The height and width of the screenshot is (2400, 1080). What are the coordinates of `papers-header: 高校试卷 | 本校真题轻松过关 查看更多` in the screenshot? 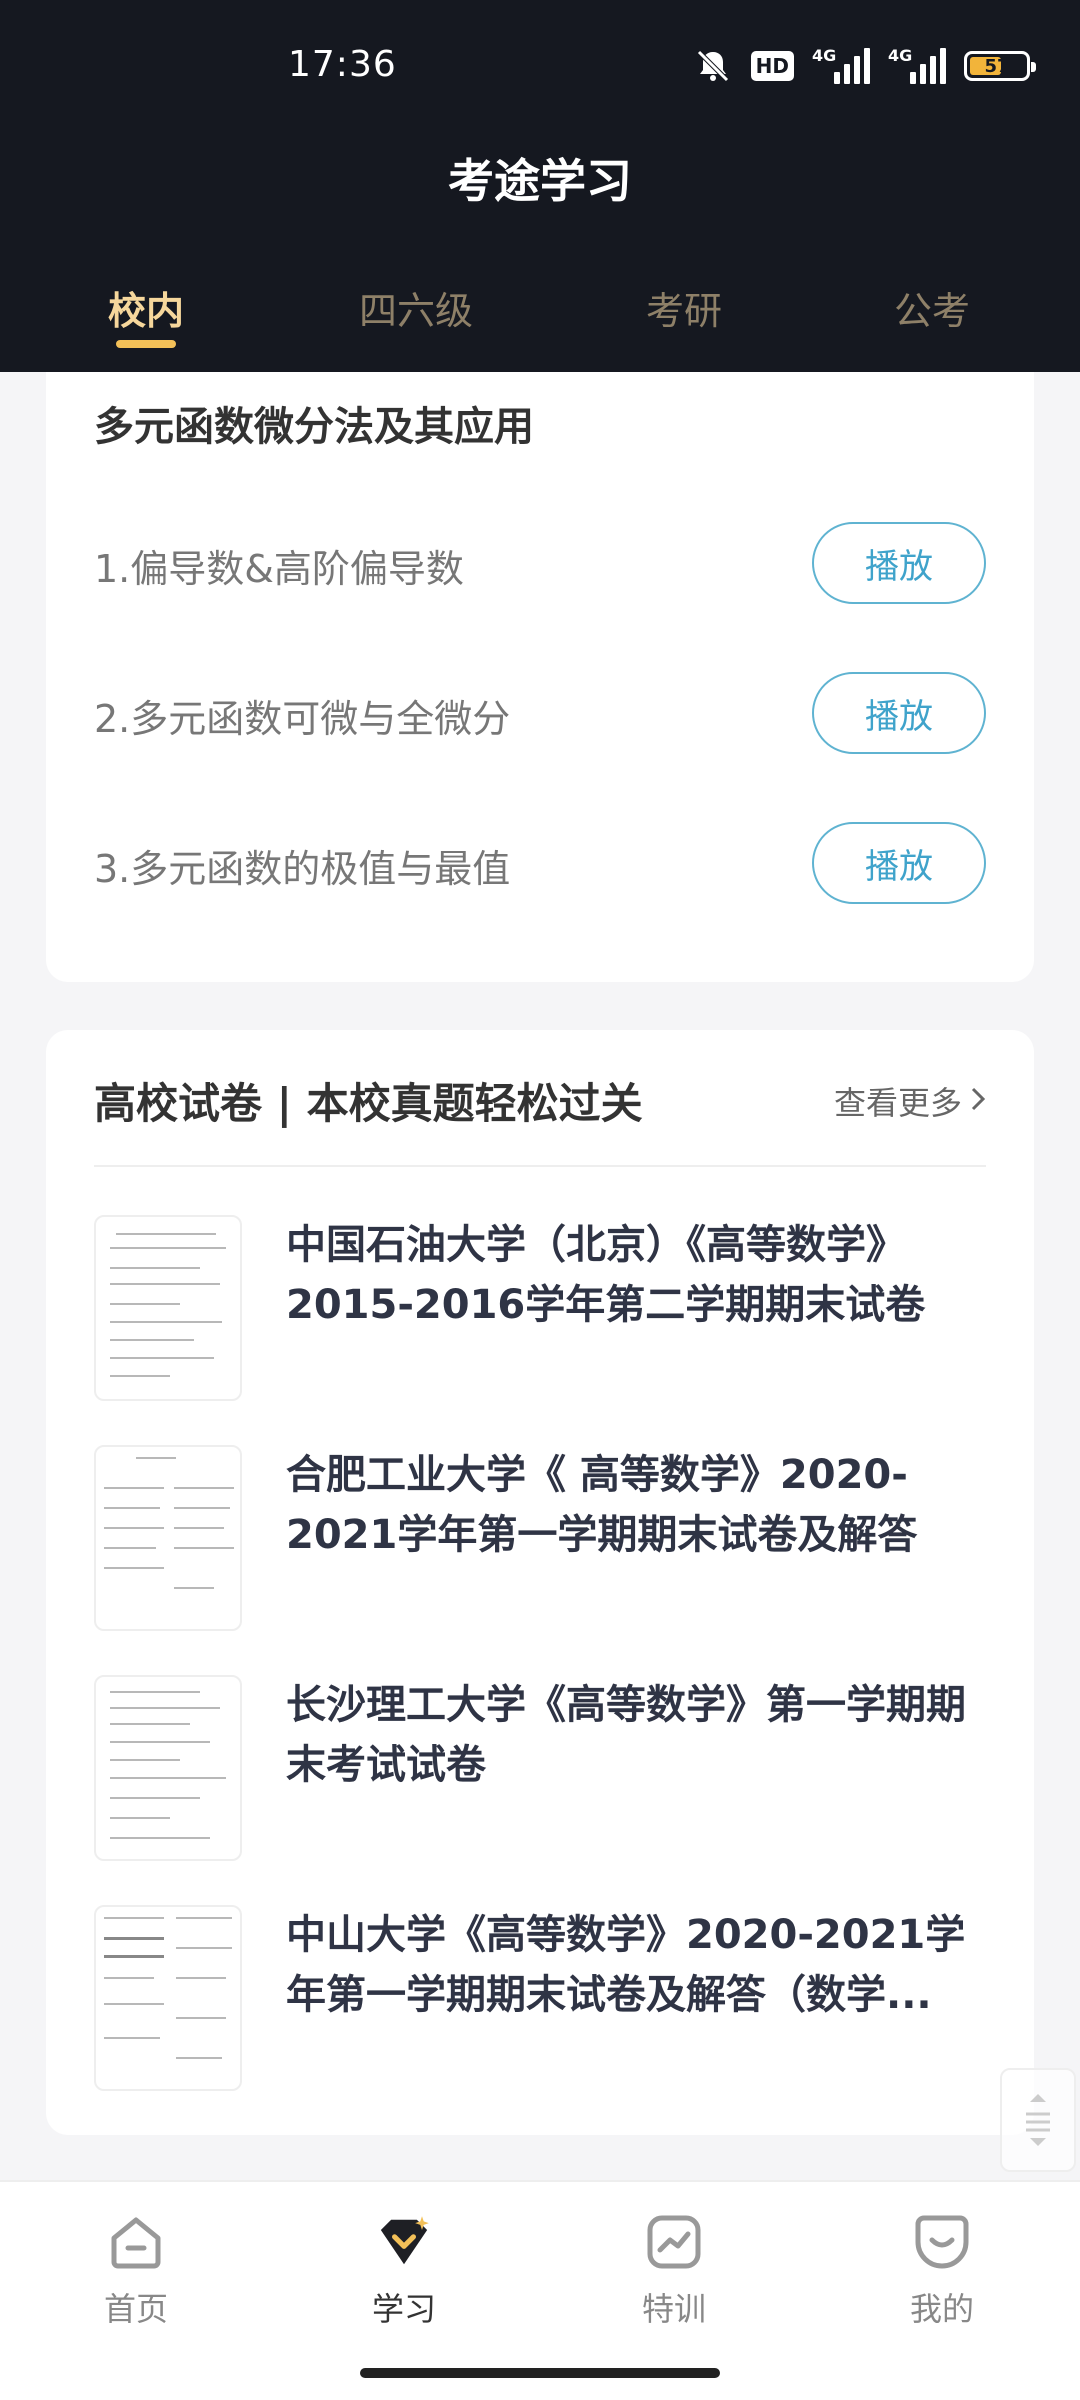 It's located at (540, 1115).